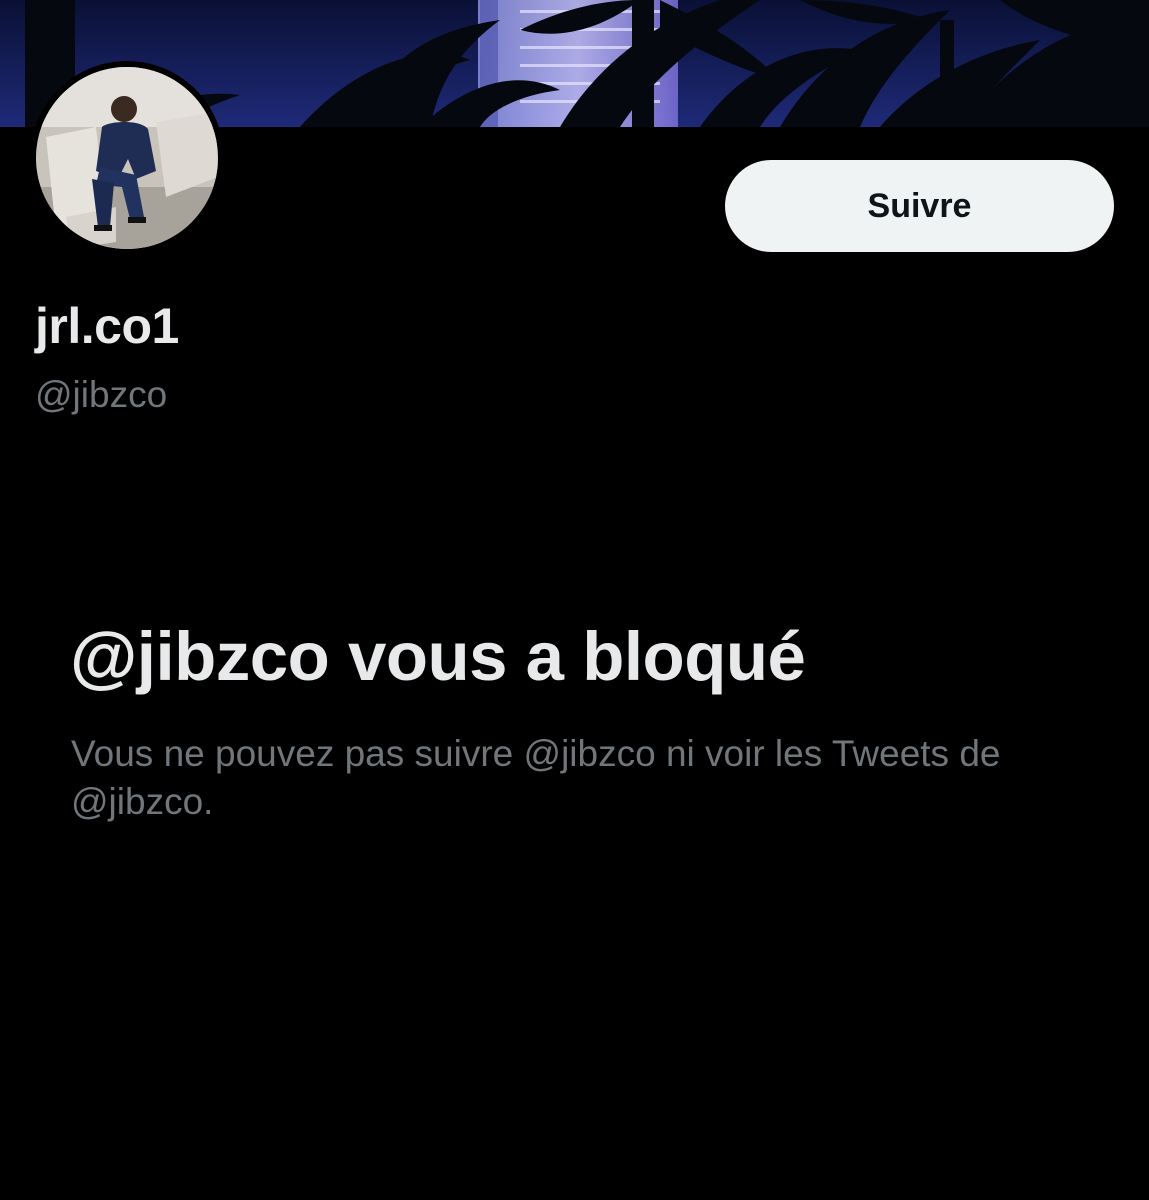 The image size is (1149, 1200). I want to click on avatar-image, so click(127, 158).